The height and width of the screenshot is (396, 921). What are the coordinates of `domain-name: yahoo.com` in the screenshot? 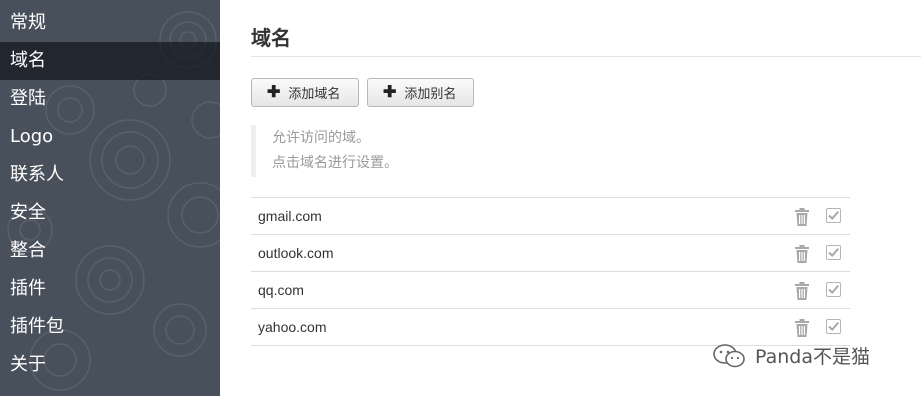 It's located at (292, 327).